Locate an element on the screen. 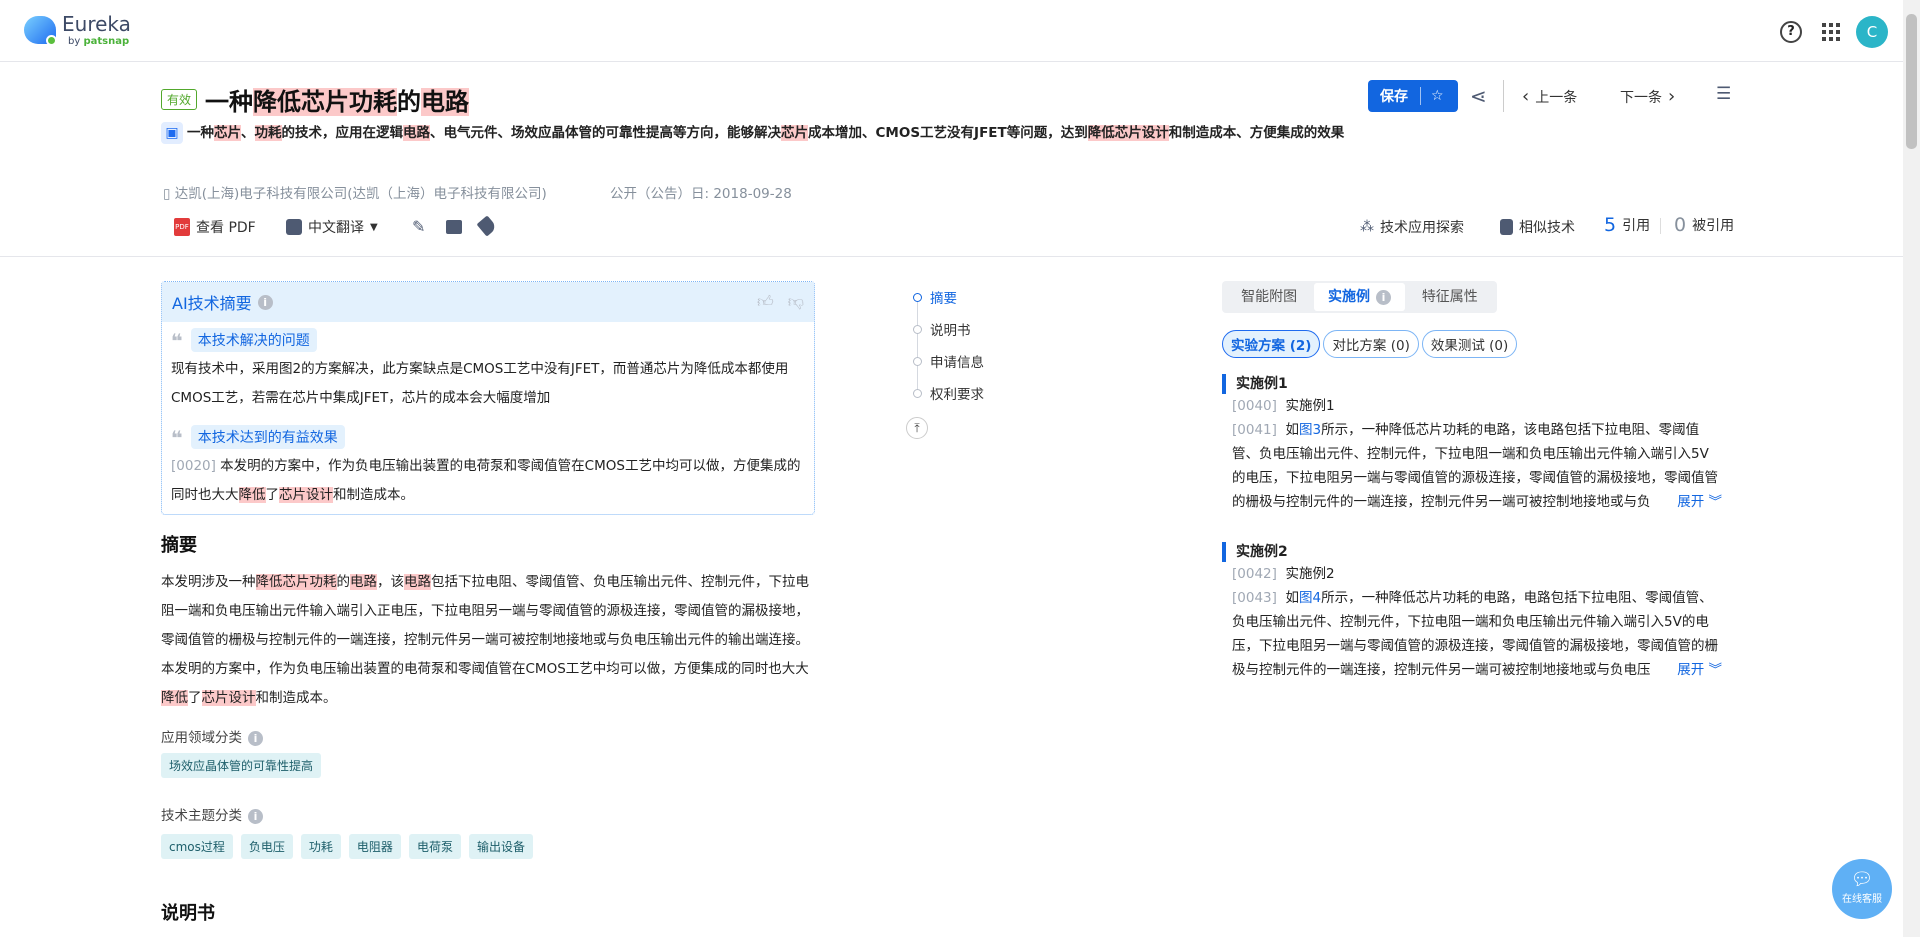 The width and height of the screenshot is (1920, 937). topic-tag: 电阻器 is located at coordinates (374, 846).